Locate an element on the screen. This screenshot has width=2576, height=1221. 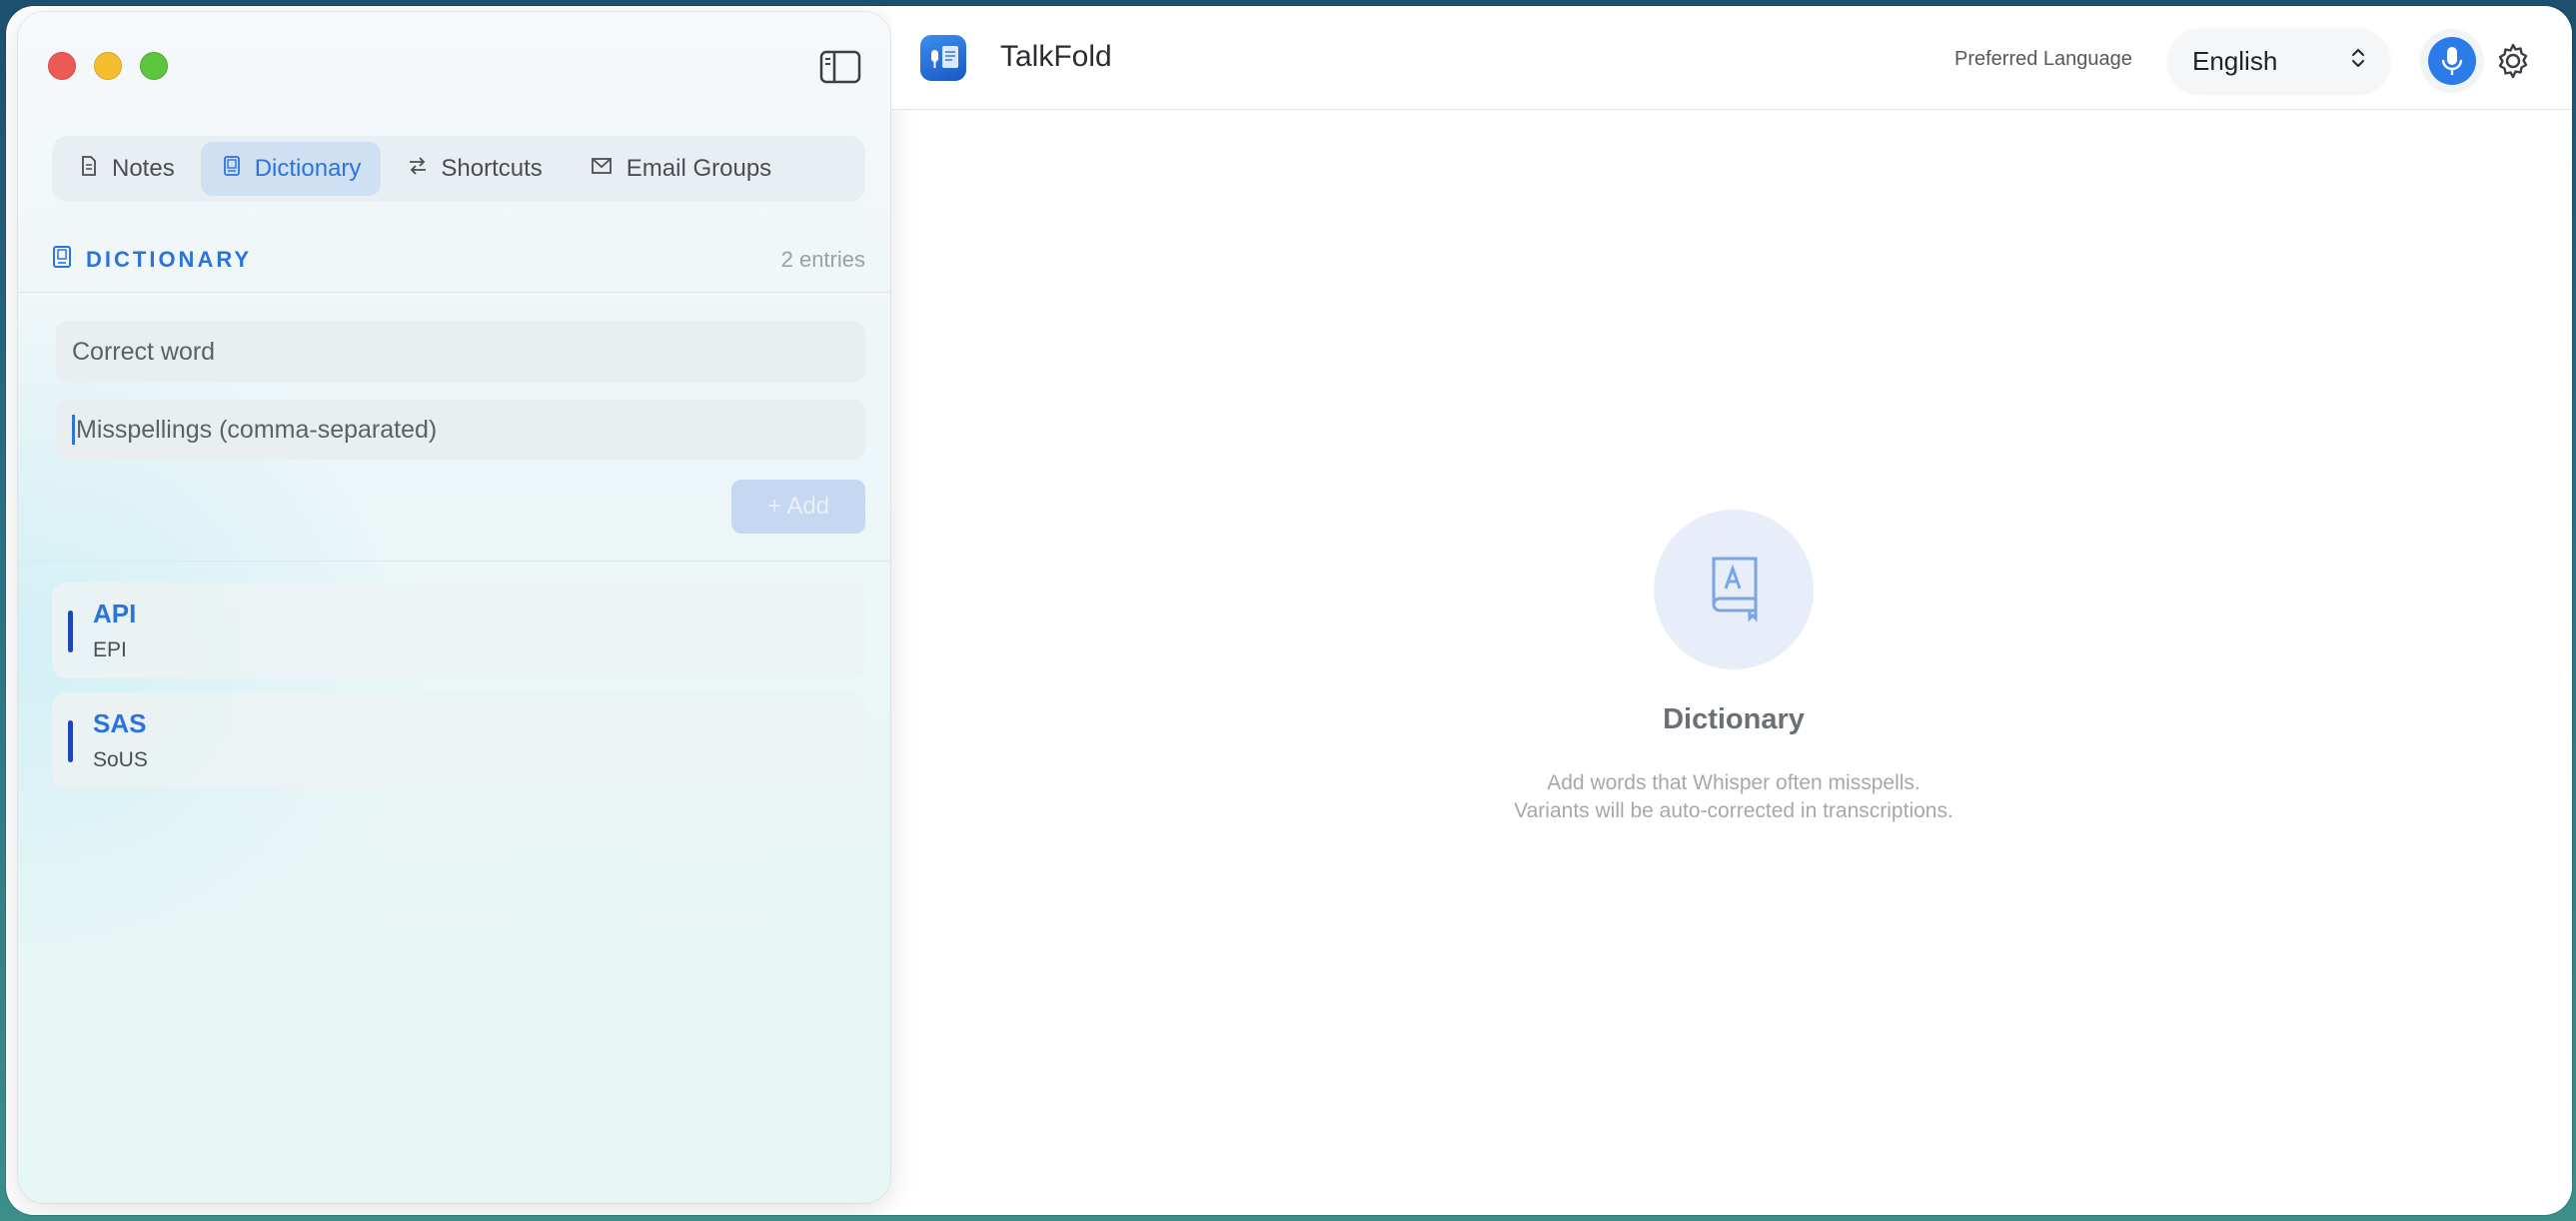
window-controls is located at coordinates (108, 66).